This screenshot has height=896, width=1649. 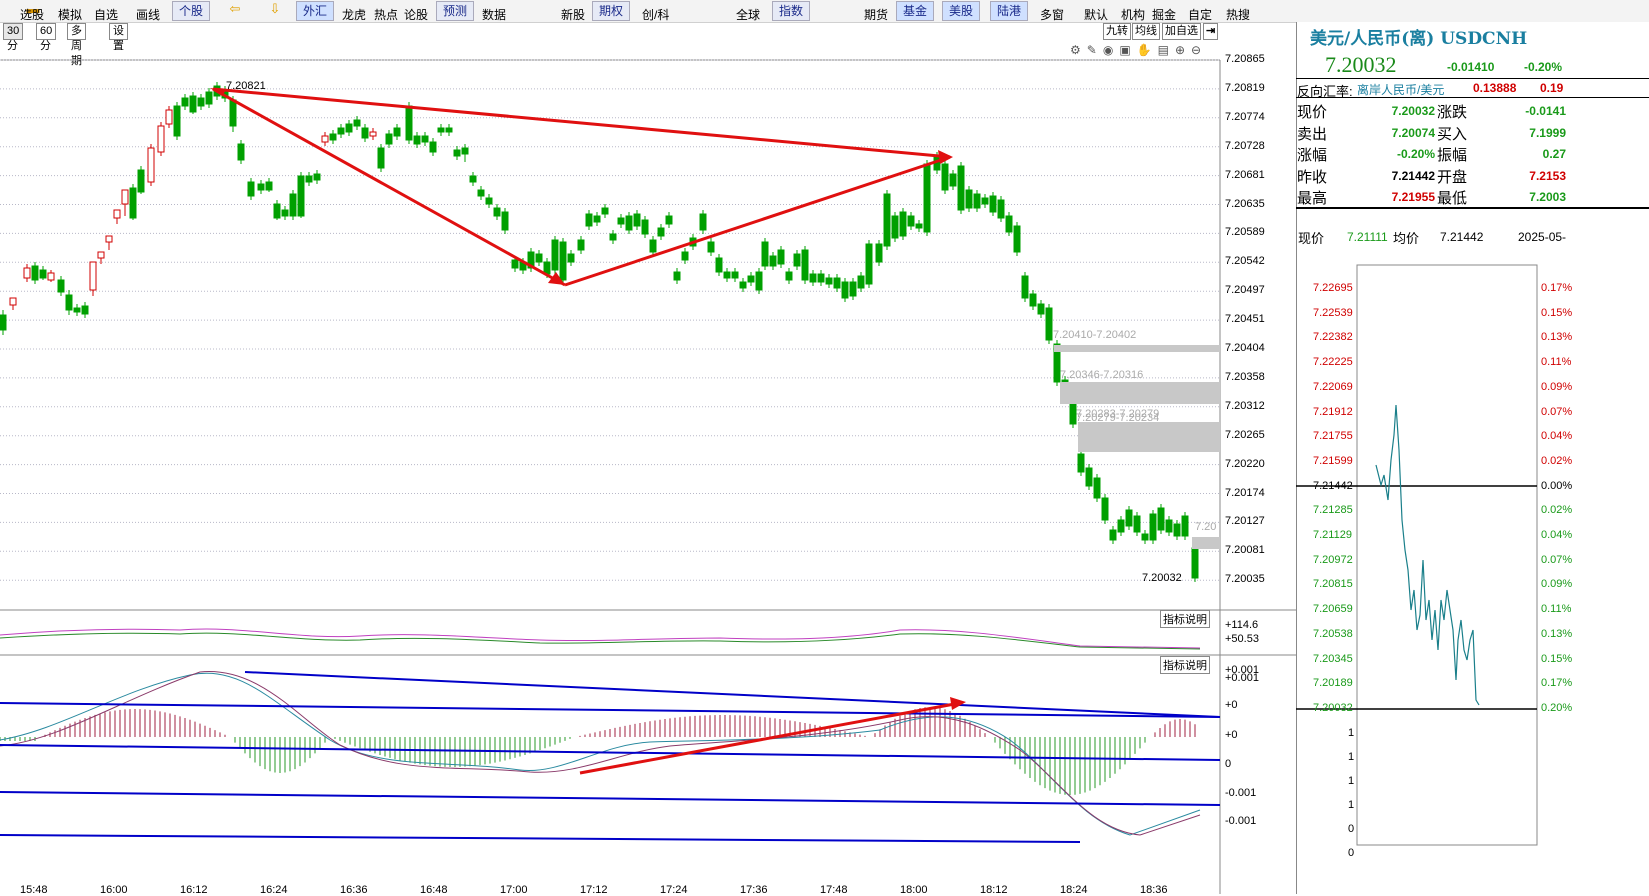 What do you see at coordinates (1096, 14) in the screenshot?
I see `toolbar-item-default: 默认` at bounding box center [1096, 14].